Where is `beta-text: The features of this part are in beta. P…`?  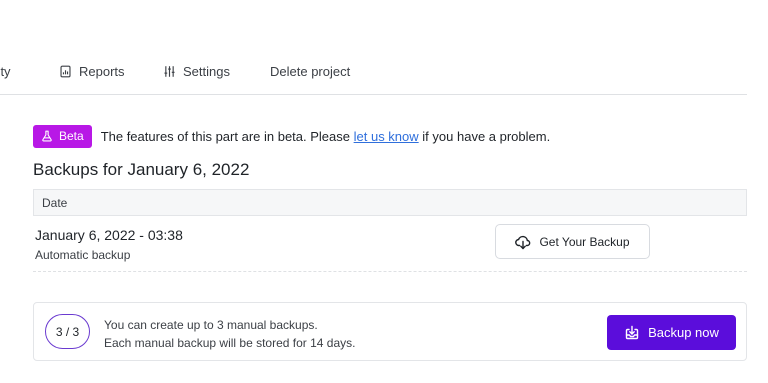
beta-text: The features of this part are in beta. P… is located at coordinates (326, 136).